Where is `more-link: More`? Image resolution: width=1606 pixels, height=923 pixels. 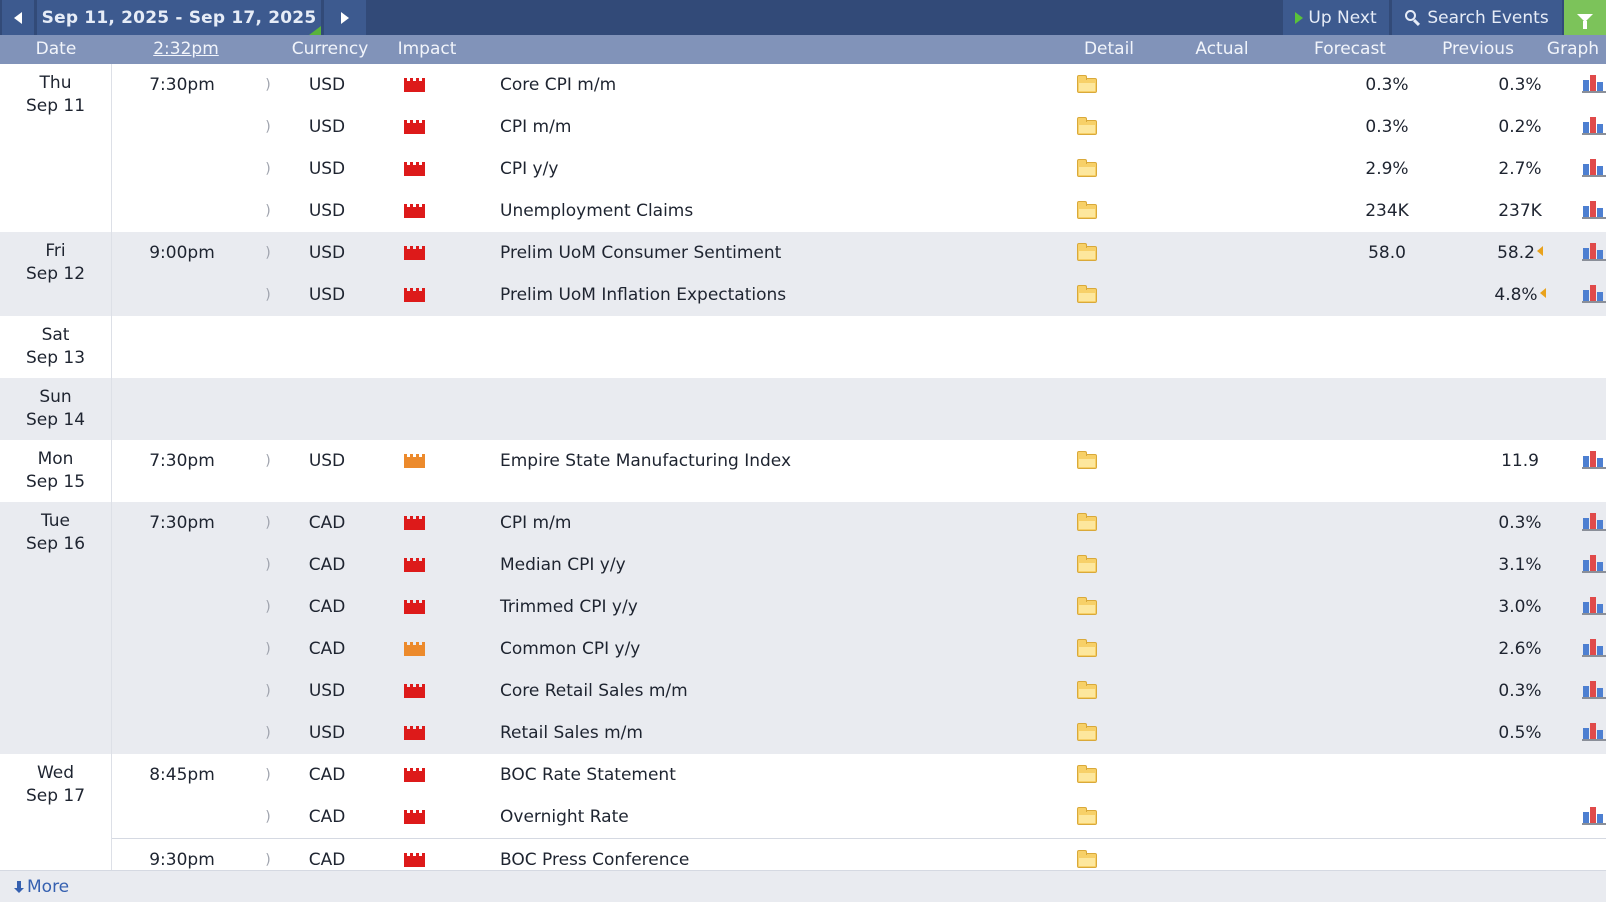 more-link: More is located at coordinates (41, 887).